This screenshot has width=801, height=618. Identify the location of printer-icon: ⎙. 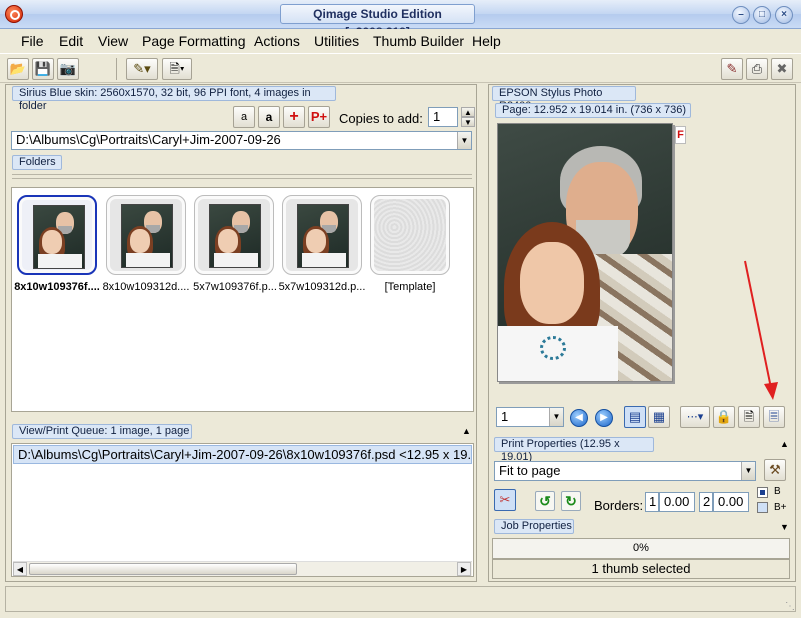
(757, 69).